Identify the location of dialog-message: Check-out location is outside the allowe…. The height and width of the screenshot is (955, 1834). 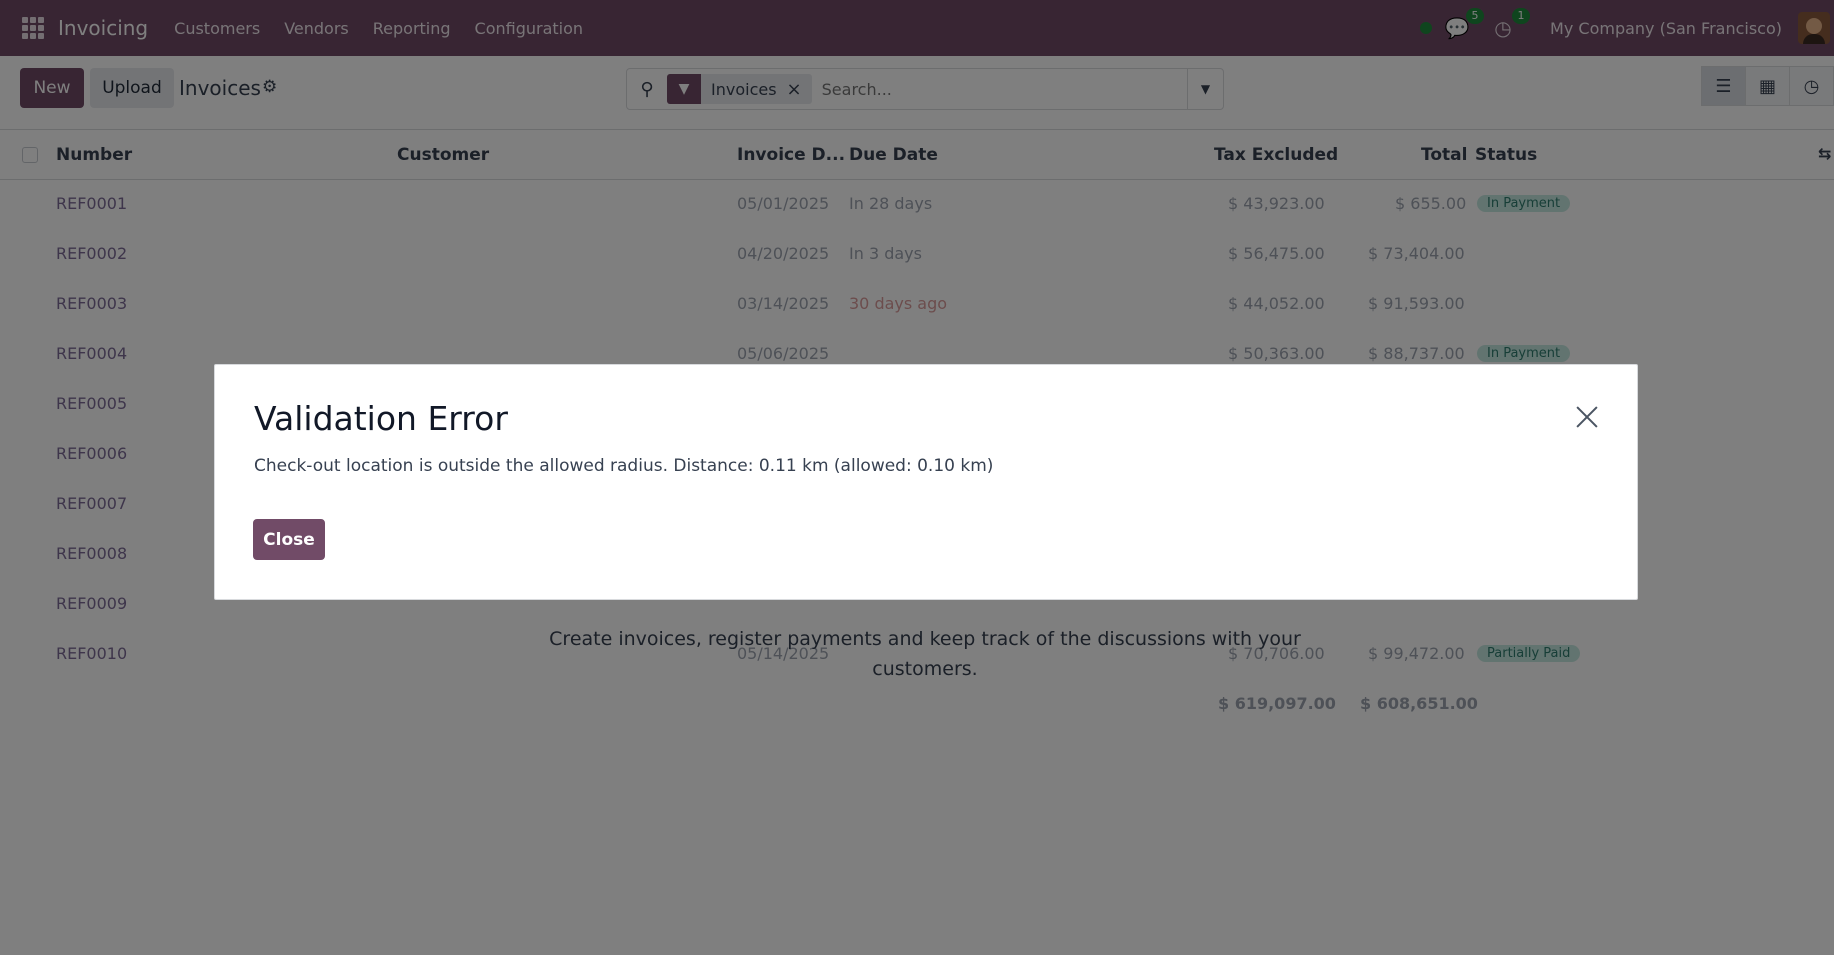
(624, 466).